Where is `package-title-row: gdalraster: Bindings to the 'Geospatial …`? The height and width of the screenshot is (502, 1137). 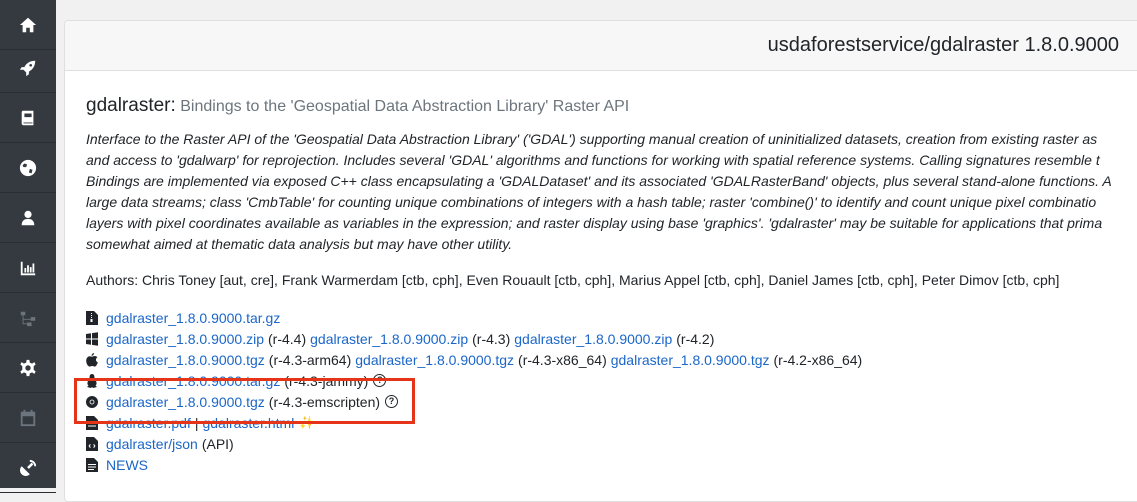
package-title-row: gdalraster: Bindings to the 'Geospatial … is located at coordinates (357, 106).